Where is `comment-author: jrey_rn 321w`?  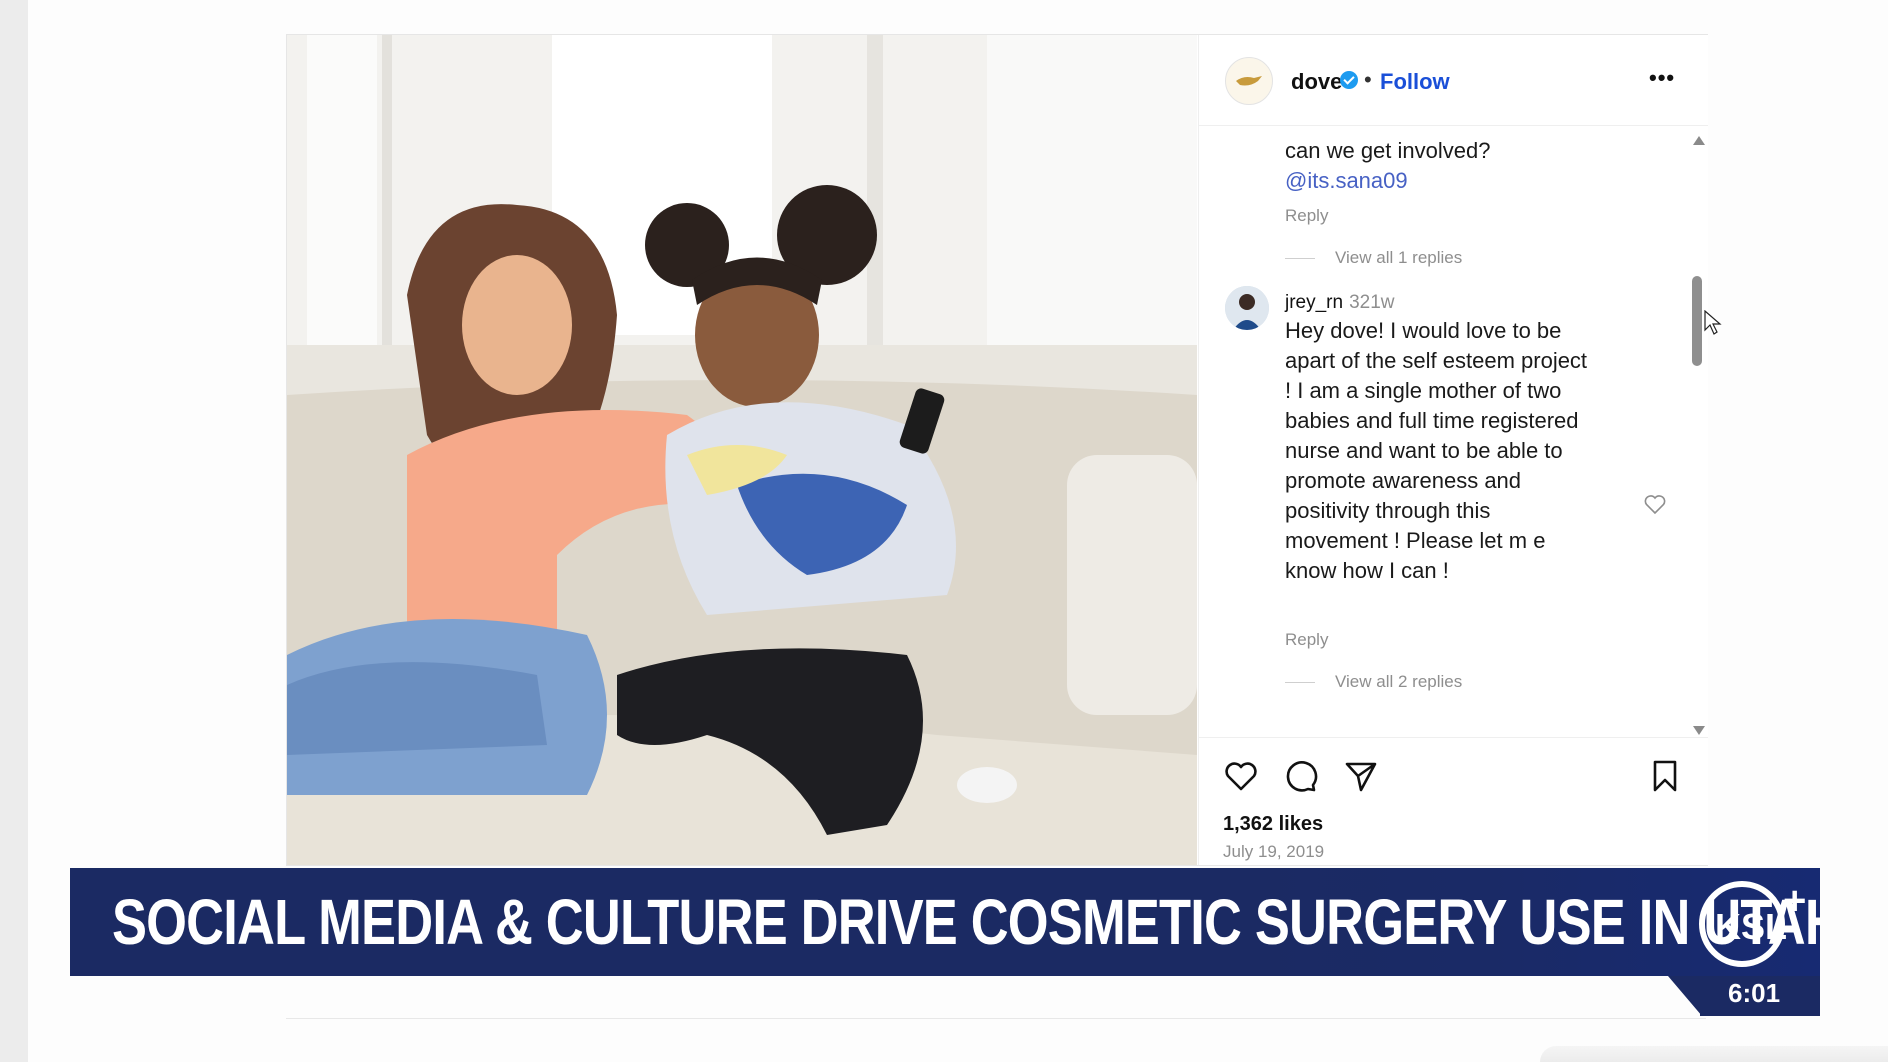
comment-author: jrey_rn 321w is located at coordinates (1340, 303).